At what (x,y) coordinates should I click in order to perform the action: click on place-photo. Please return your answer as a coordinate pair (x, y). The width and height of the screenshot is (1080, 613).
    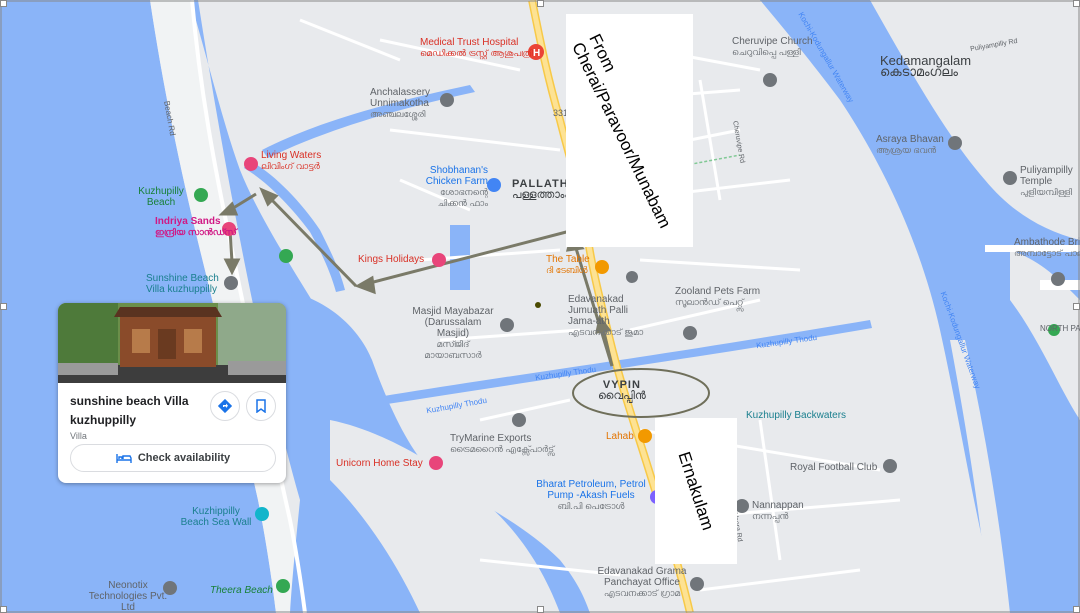
    Looking at the image, I should click on (172, 343).